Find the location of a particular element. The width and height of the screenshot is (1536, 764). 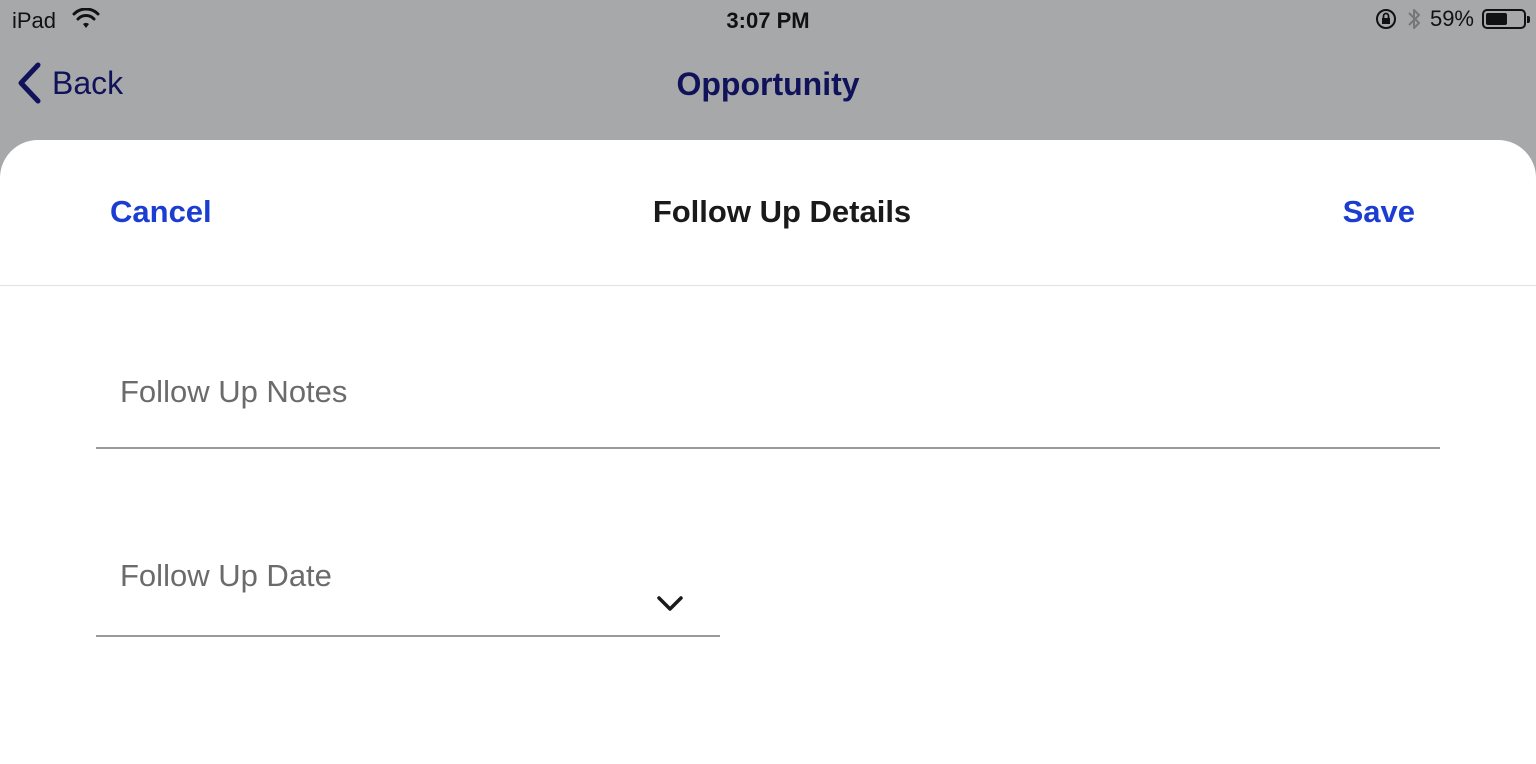

rotation-lock-icon is located at coordinates (1385, 19).